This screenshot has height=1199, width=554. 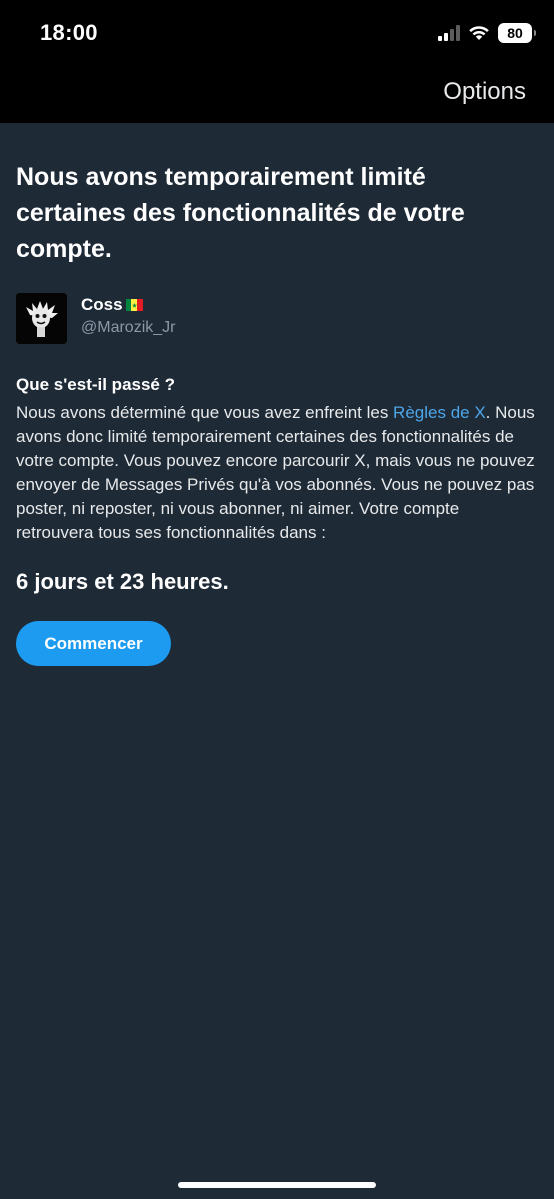 I want to click on start-button: Commencer, so click(x=93, y=643).